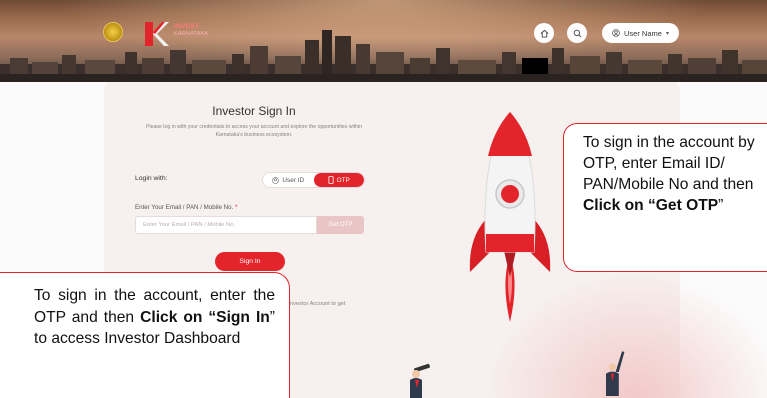  What do you see at coordinates (340, 225) in the screenshot?
I see `get-otp-button: Get OTP` at bounding box center [340, 225].